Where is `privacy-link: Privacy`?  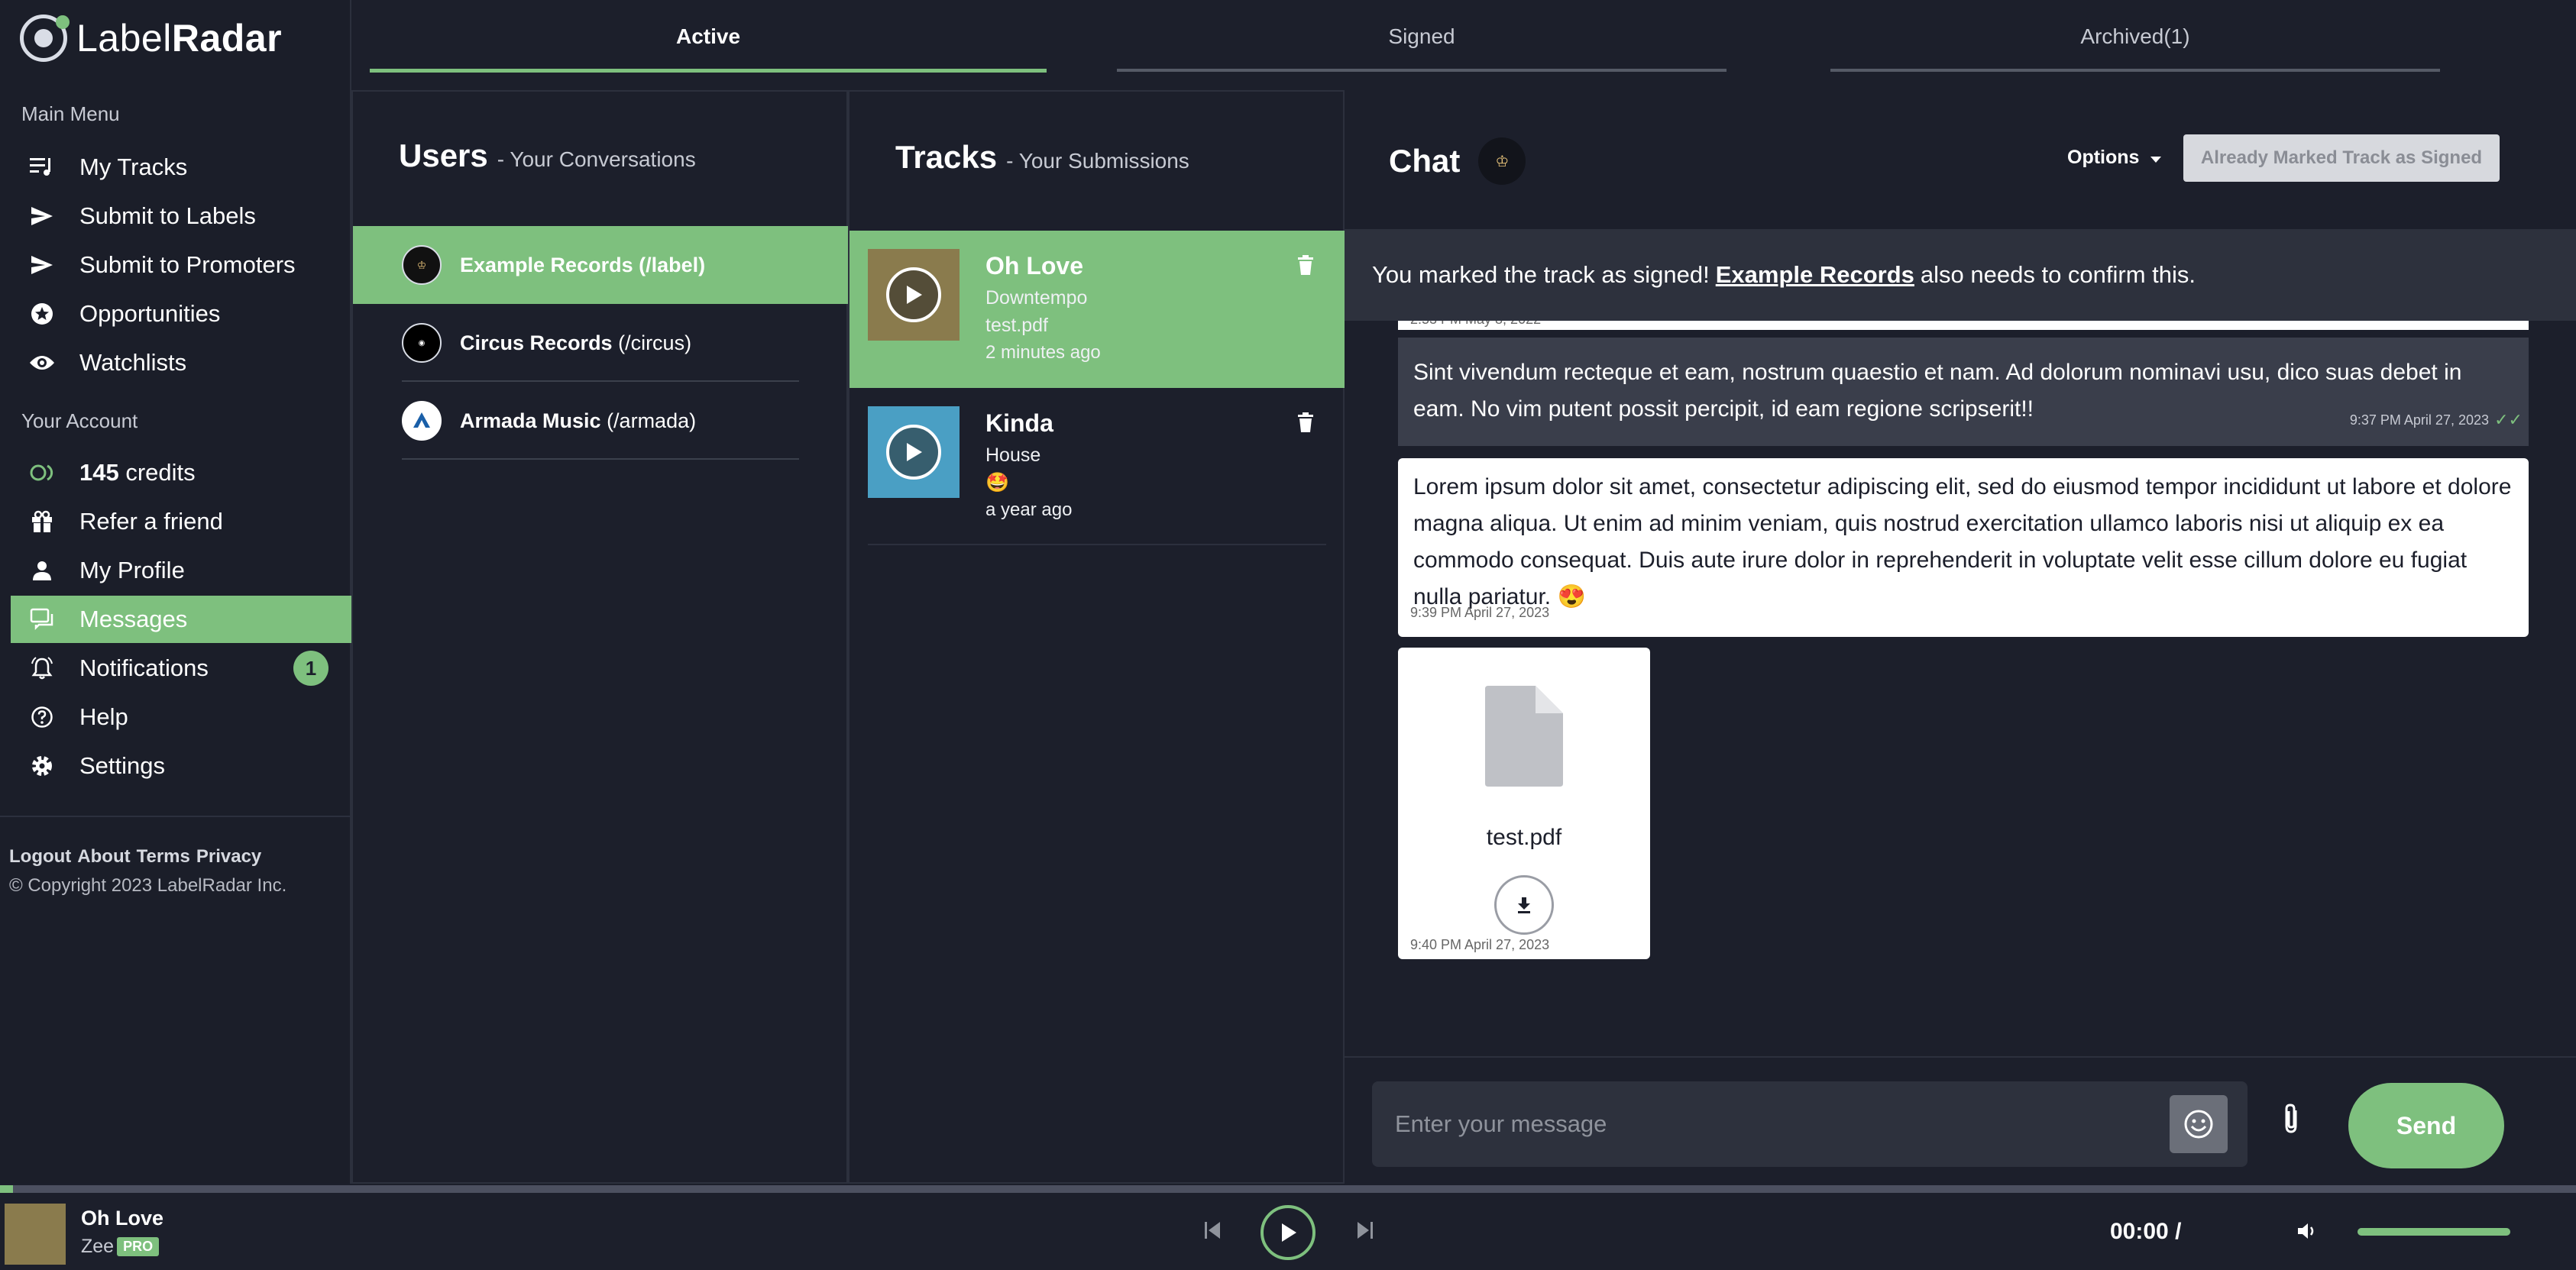
privacy-link: Privacy is located at coordinates (228, 857).